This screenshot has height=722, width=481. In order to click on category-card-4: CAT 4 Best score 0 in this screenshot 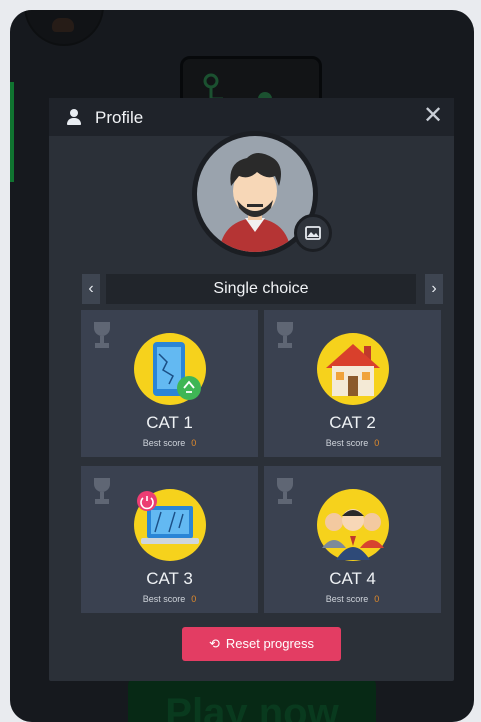, I will do `click(352, 539)`.